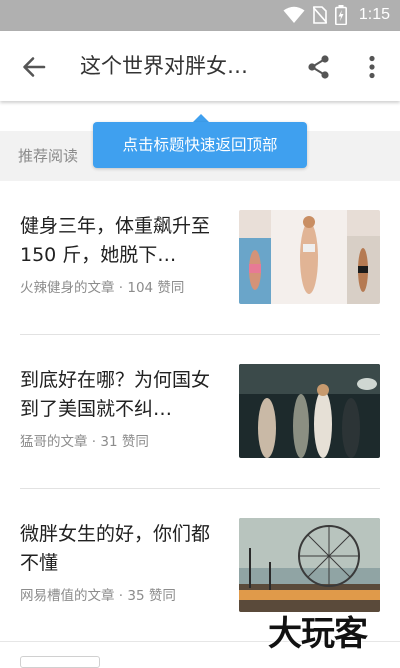  I want to click on watermark-logo: 大玩客, so click(318, 634).